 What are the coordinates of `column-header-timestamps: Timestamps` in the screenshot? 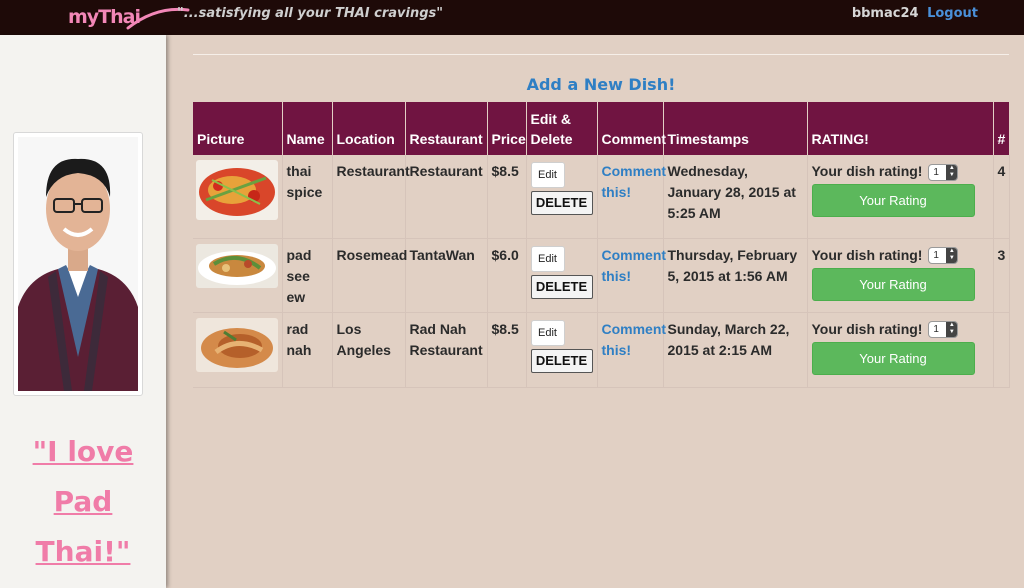 It's located at (735, 128).